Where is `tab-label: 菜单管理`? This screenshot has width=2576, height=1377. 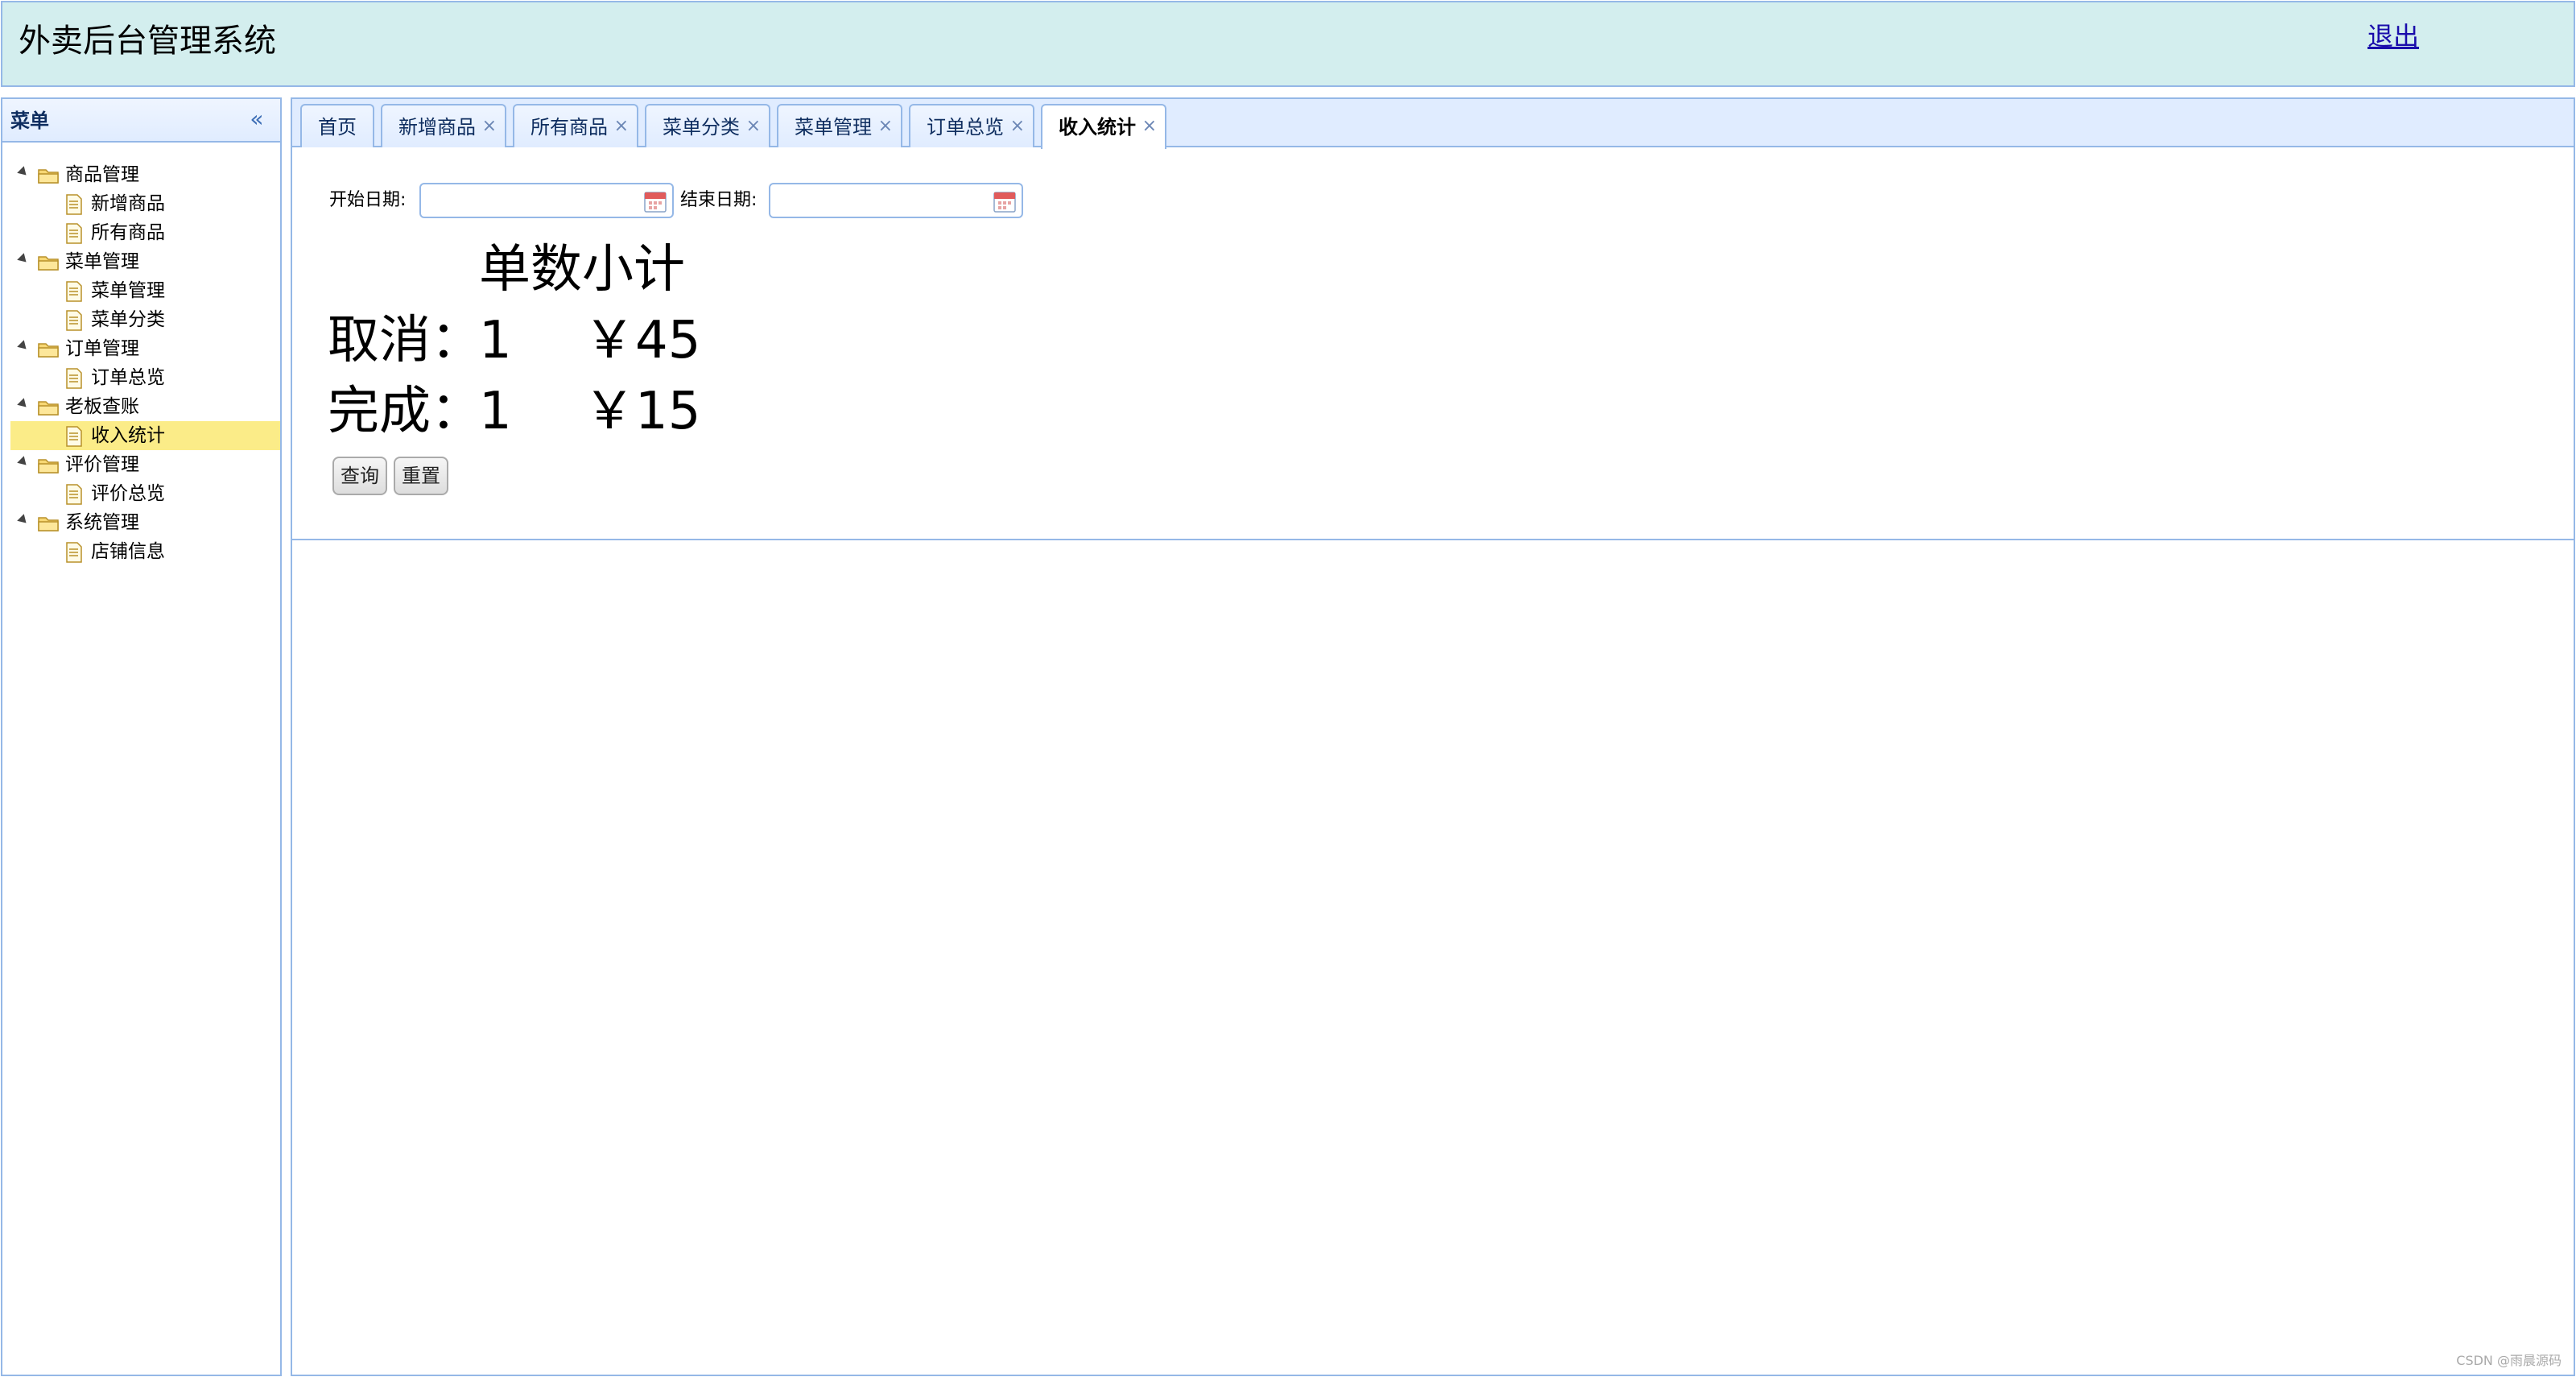
tab-label: 菜单管理 is located at coordinates (833, 127).